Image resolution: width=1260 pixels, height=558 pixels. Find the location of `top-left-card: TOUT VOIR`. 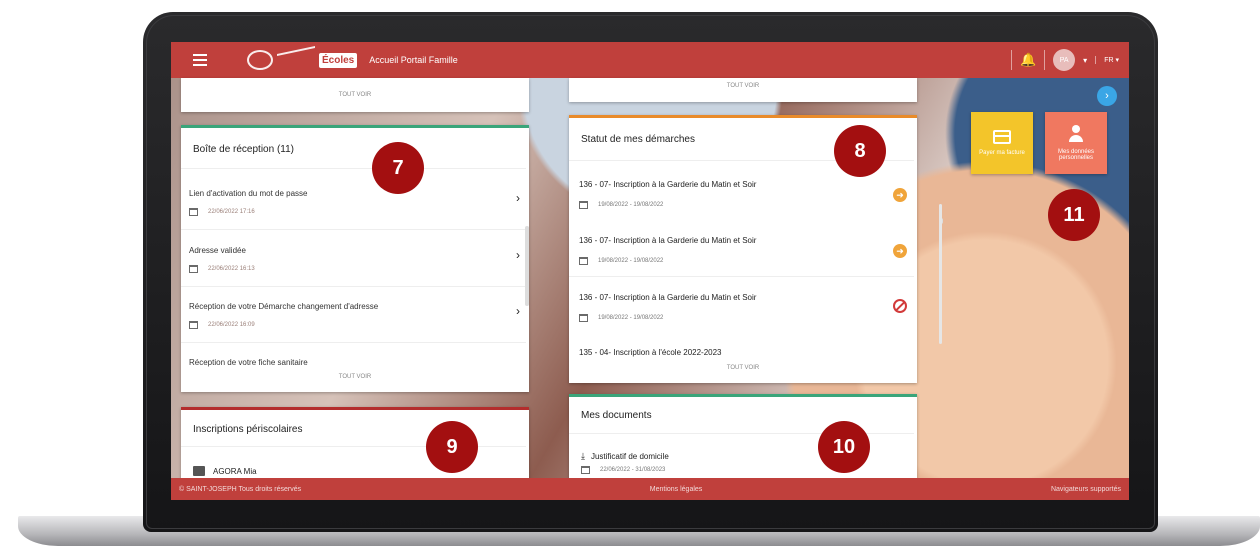

top-left-card: TOUT VOIR is located at coordinates (355, 95).